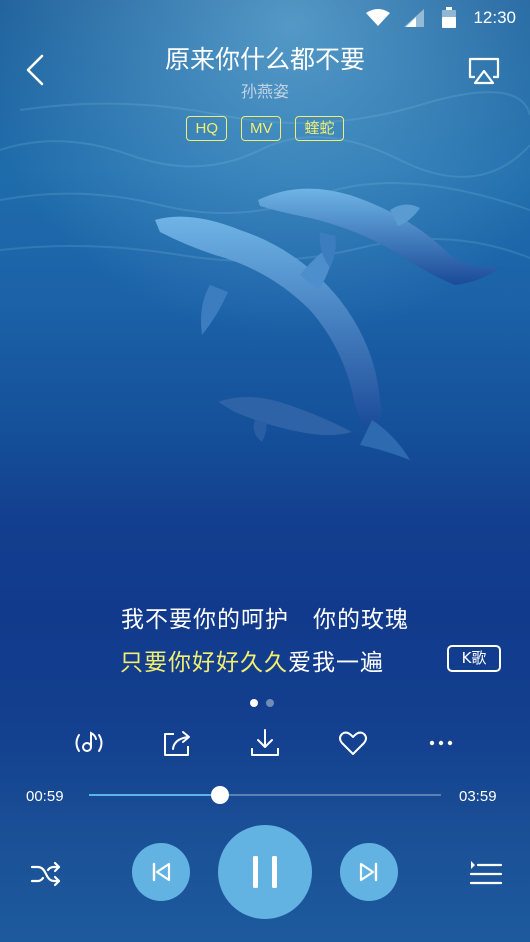 The height and width of the screenshot is (942, 530). I want to click on lyric-line-current: 只要你好好久久爱我一遍, so click(252, 660).